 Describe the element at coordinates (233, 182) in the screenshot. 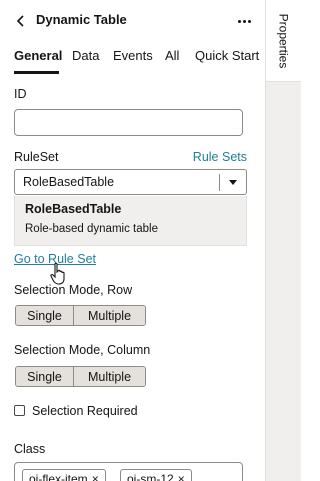

I see `chevron-down-icon` at that location.